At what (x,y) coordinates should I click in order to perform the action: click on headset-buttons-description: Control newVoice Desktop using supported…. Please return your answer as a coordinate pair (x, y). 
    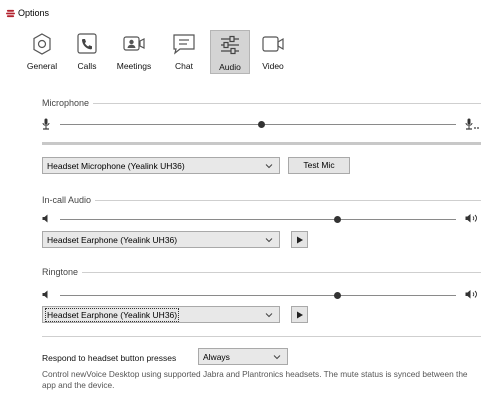
    Looking at the image, I should click on (255, 379).